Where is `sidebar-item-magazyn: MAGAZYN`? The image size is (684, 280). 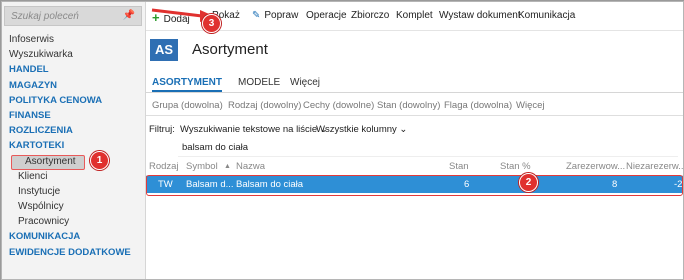
sidebar-item-magazyn: MAGAZYN is located at coordinates (73, 85).